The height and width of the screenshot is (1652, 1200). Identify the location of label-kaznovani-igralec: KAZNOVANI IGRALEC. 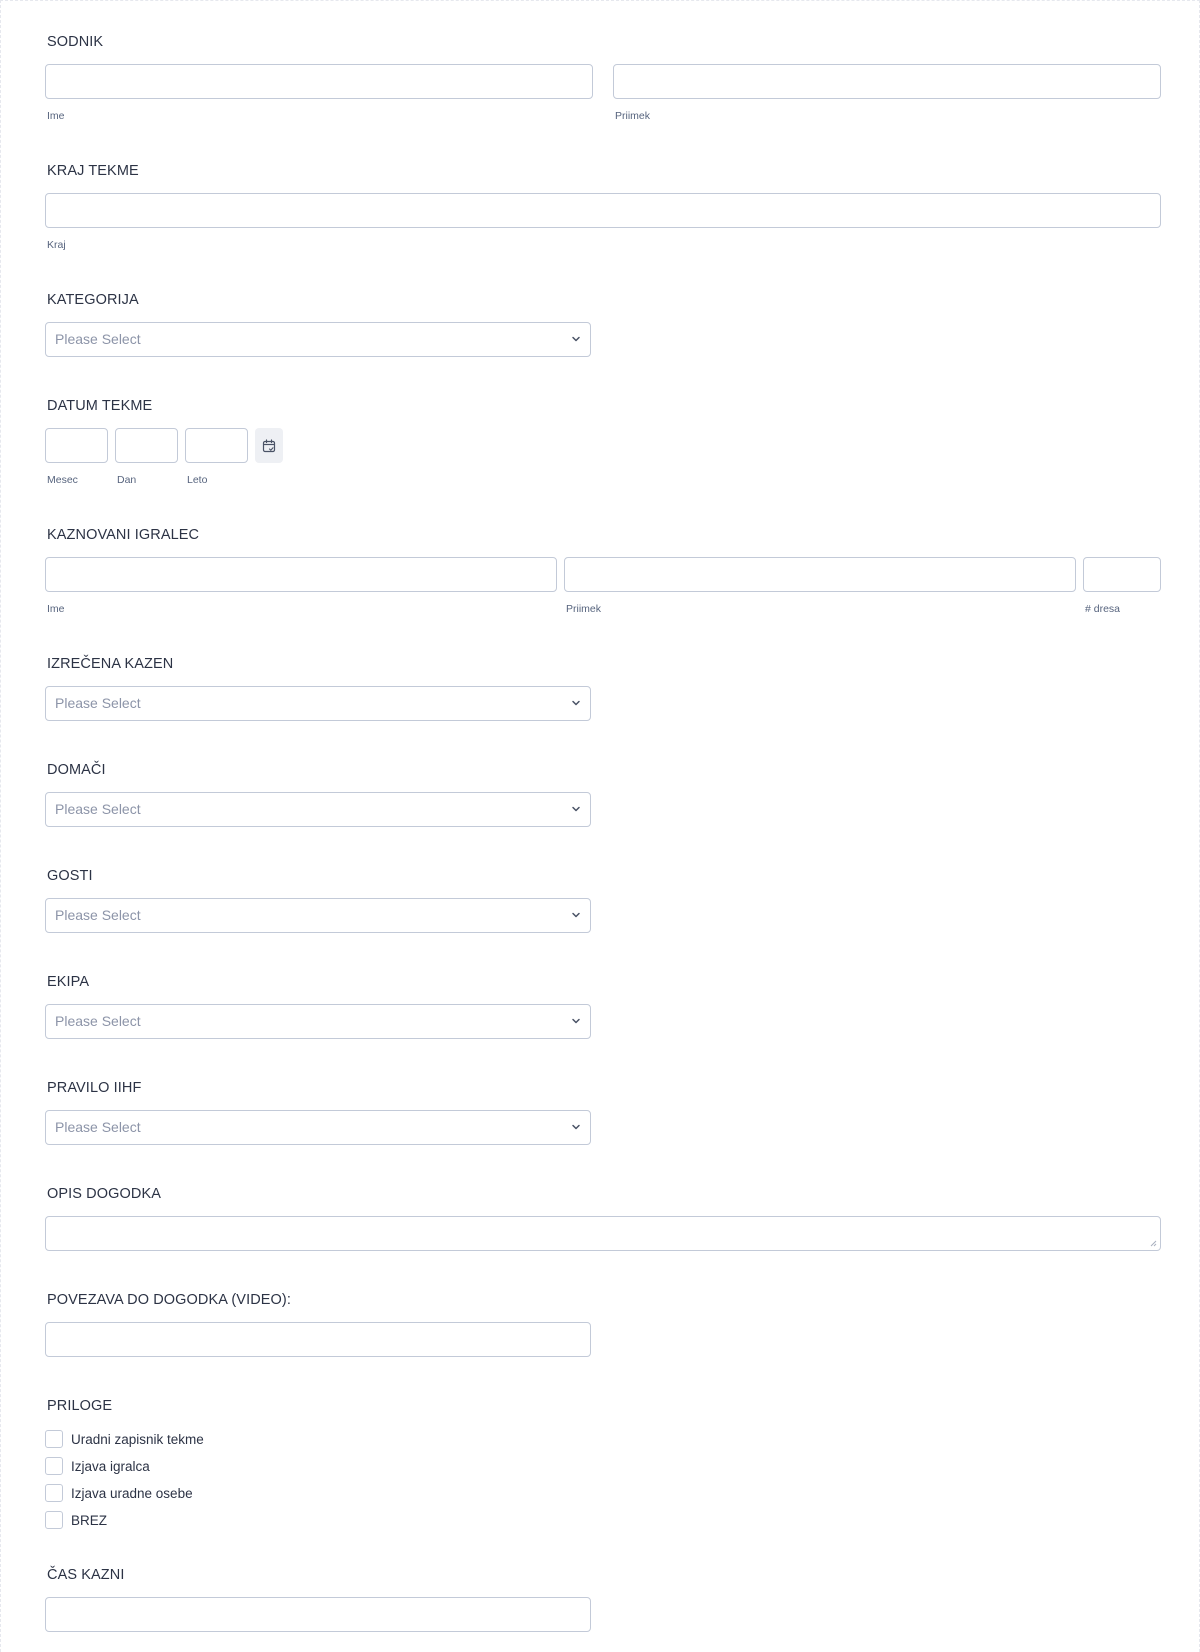
(123, 535).